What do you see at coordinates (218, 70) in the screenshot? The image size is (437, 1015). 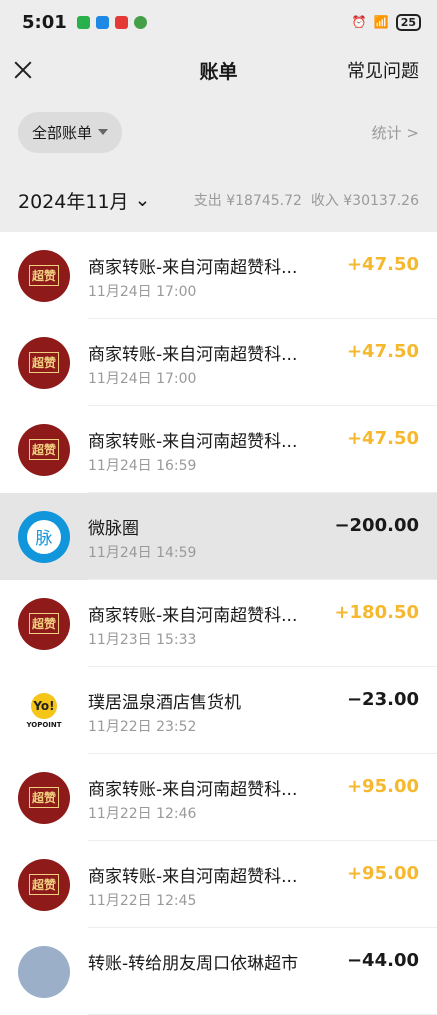 I see `nav-bar: 账单 常见问题` at bounding box center [218, 70].